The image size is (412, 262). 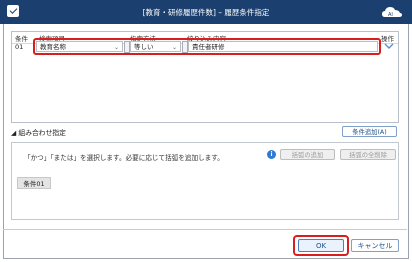 I want to click on condition-chip: 条件01, so click(x=34, y=183).